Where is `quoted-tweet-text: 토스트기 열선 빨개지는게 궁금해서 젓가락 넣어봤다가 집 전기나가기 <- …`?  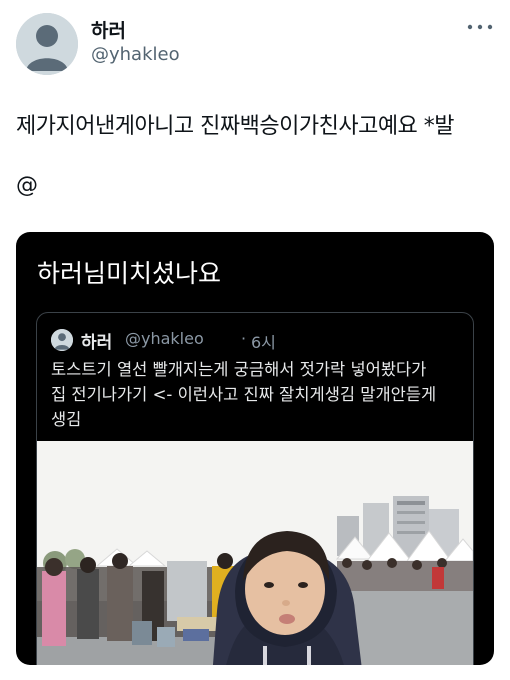
quoted-tweet-text: 토스트기 열선 빨개지는게 궁금해서 젓가락 넣어봤다가 집 전기나가기 <- … is located at coordinates (244, 394).